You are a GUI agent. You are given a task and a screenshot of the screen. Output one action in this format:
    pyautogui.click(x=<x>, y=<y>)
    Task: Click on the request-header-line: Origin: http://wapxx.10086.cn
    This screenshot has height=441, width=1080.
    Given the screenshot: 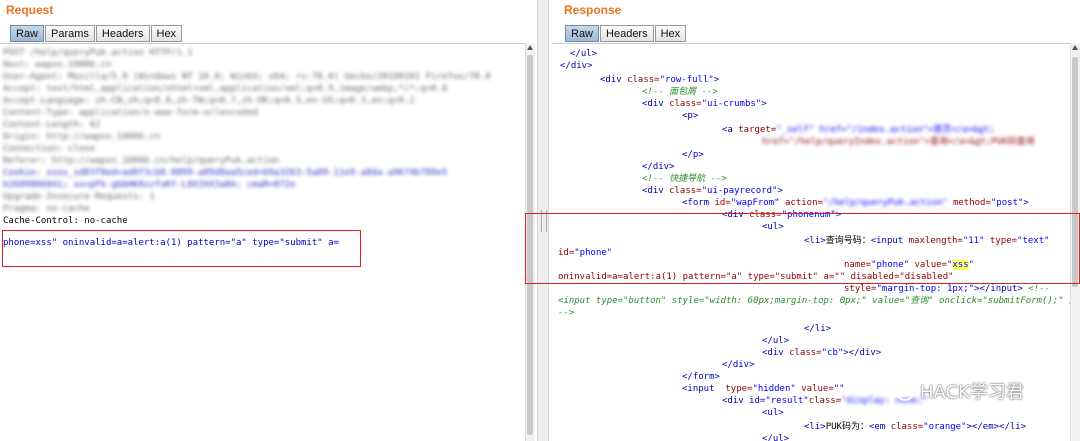 What is the action you would take?
    pyautogui.click(x=82, y=137)
    